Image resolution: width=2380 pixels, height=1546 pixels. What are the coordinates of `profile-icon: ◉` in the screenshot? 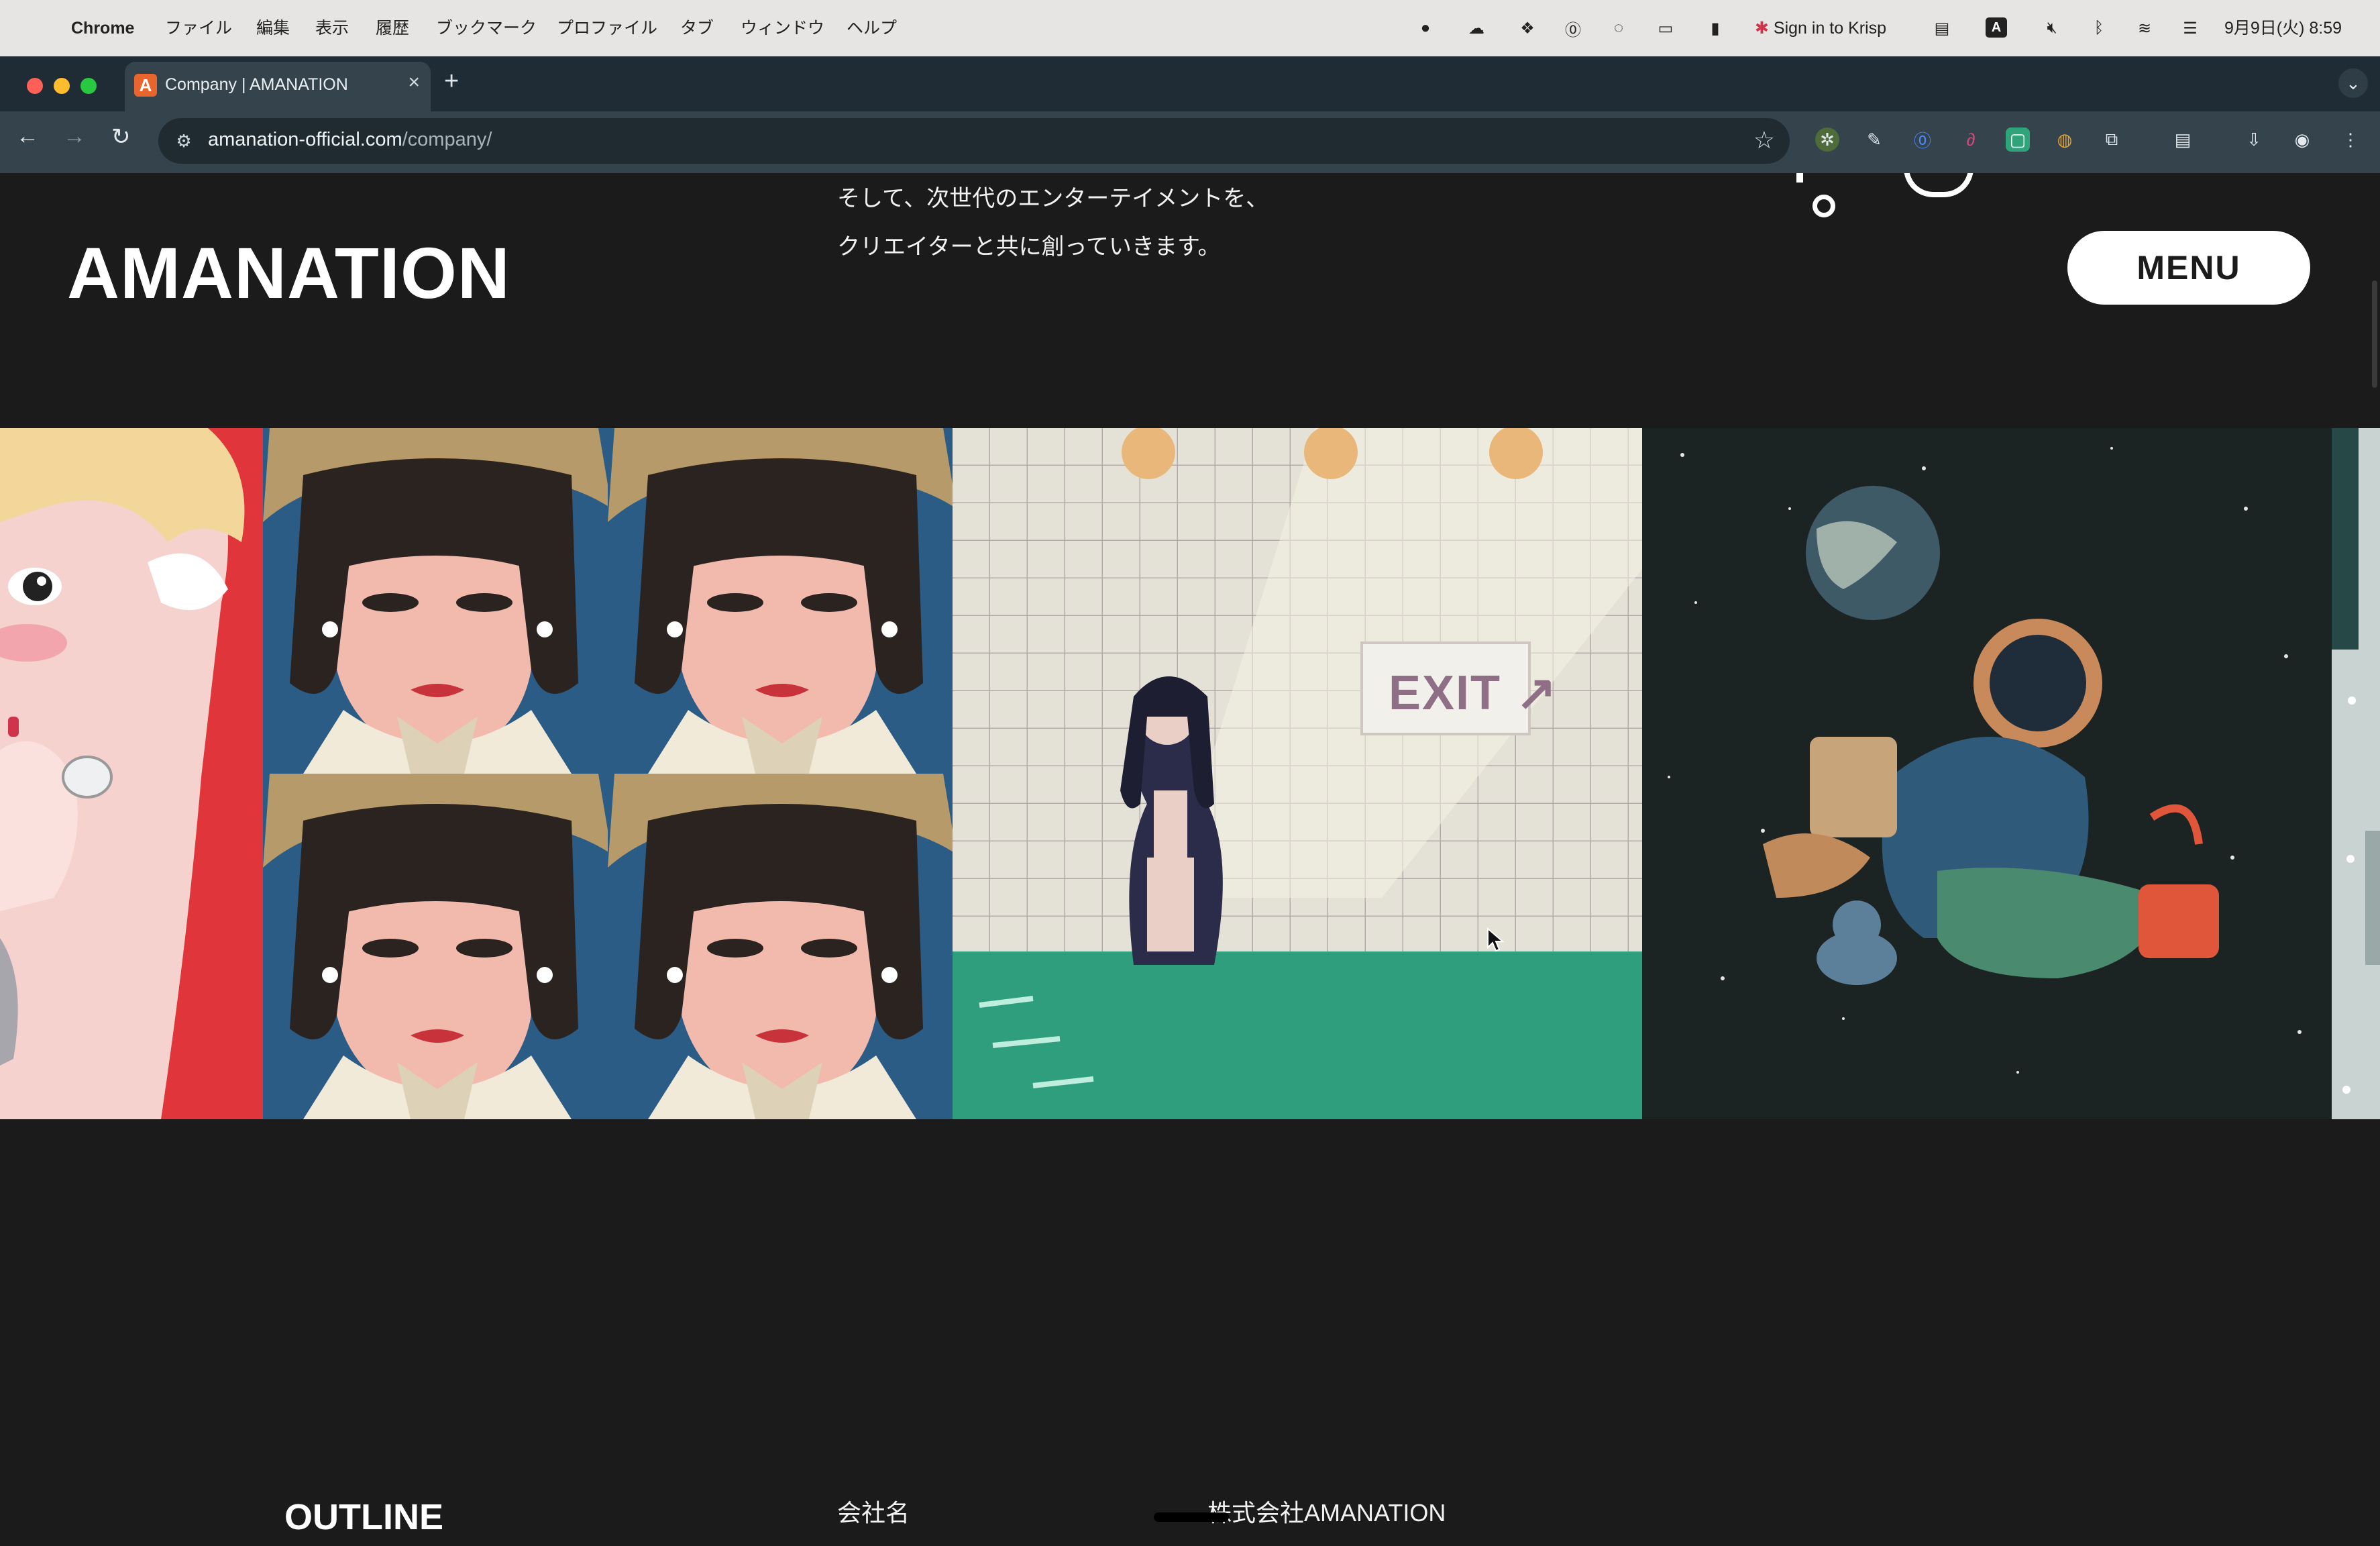 It's located at (2302, 139).